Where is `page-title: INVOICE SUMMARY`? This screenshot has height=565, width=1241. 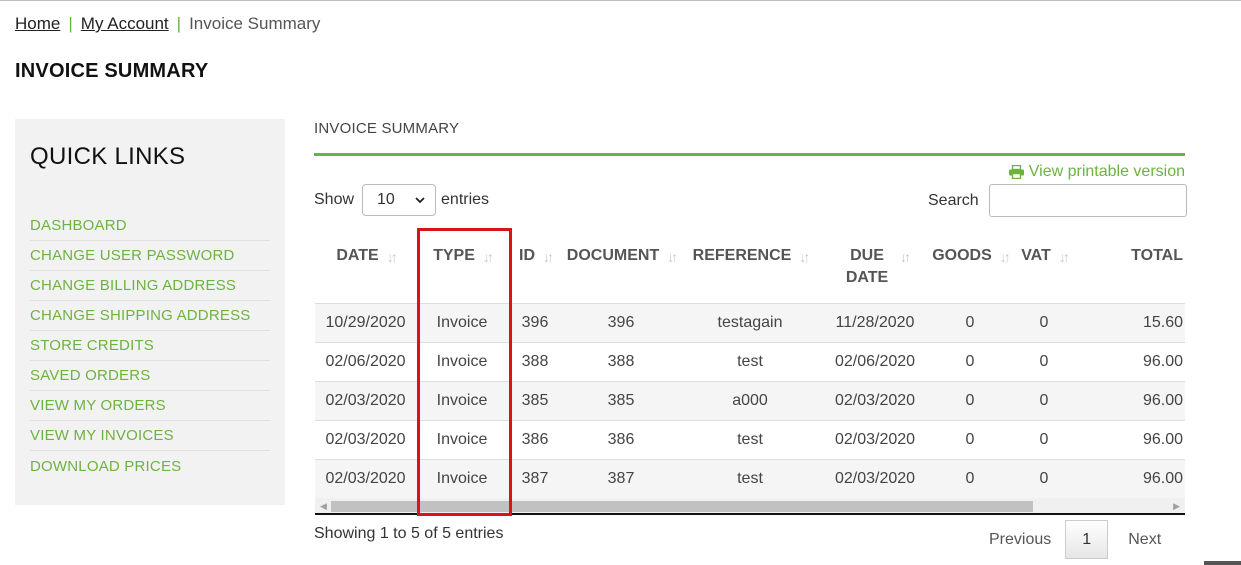 page-title: INVOICE SUMMARY is located at coordinates (112, 71).